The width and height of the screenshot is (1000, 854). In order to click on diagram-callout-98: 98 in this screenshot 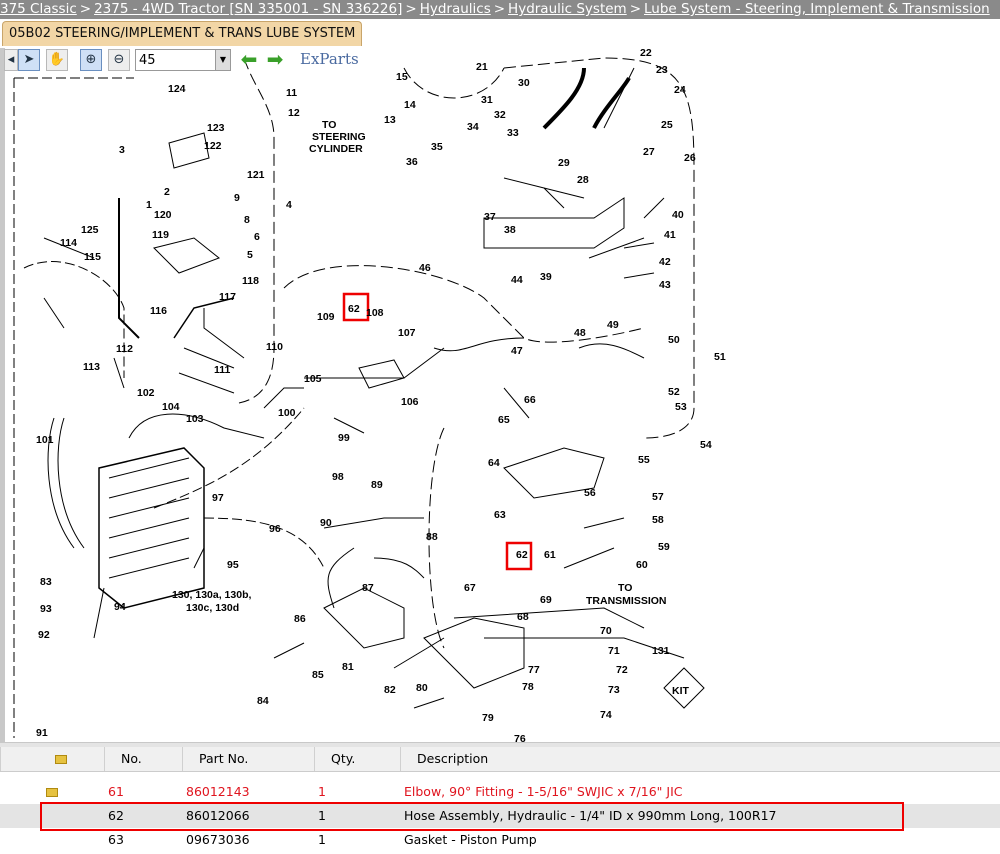, I will do `click(338, 477)`.